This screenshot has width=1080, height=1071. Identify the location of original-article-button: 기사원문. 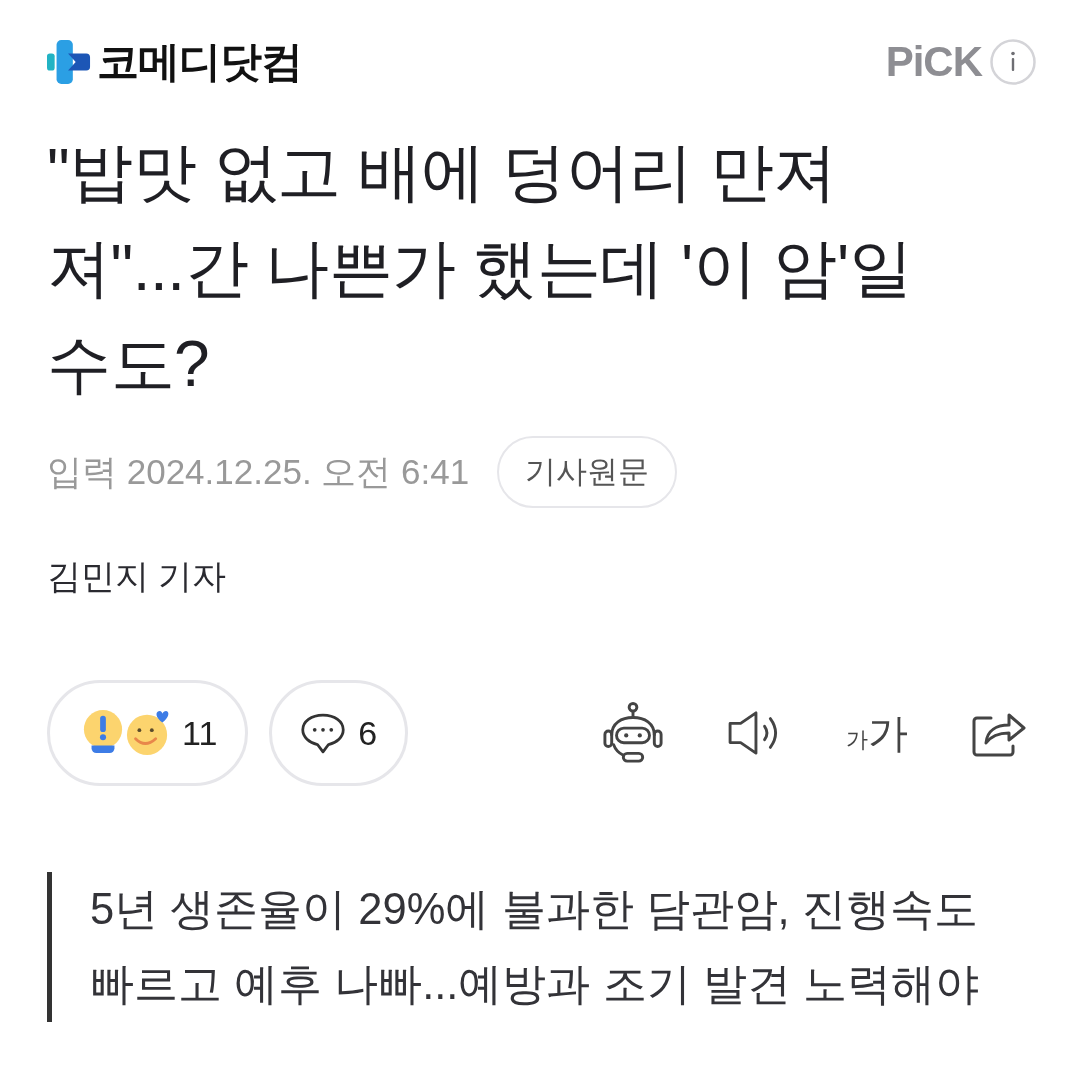
(587, 472).